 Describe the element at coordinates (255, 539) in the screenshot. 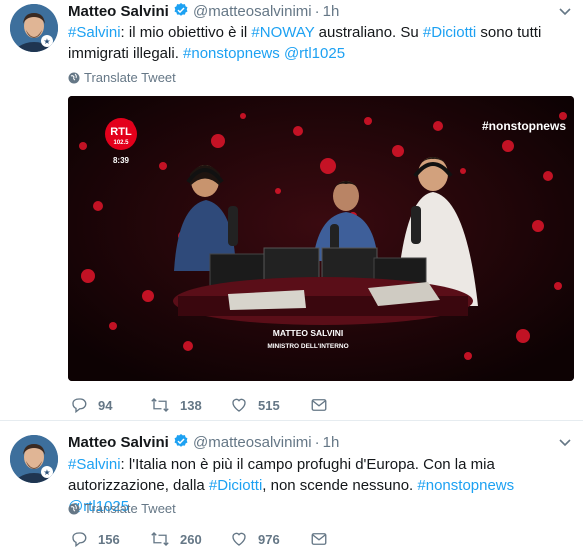

I see `like-button: 976` at that location.